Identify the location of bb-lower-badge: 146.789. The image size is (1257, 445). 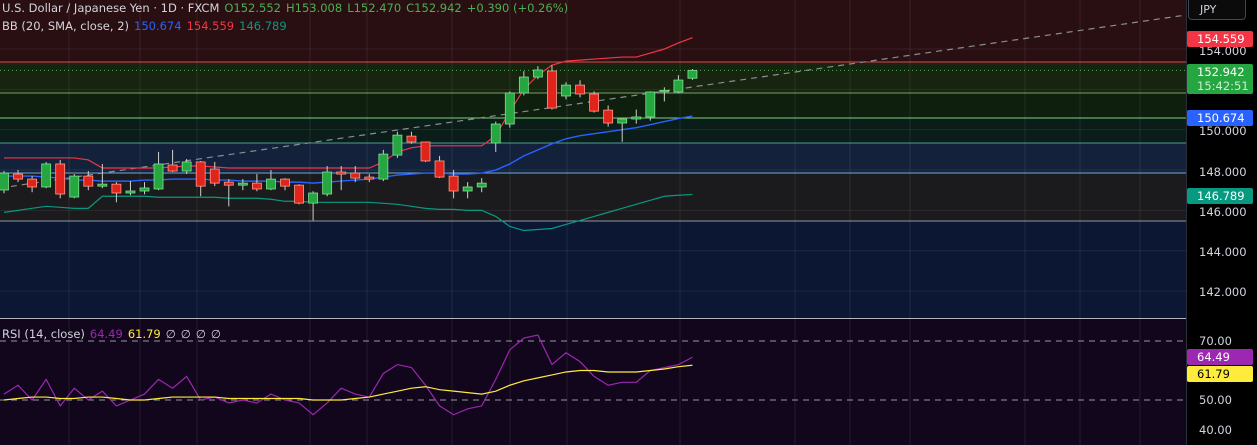
(1220, 196).